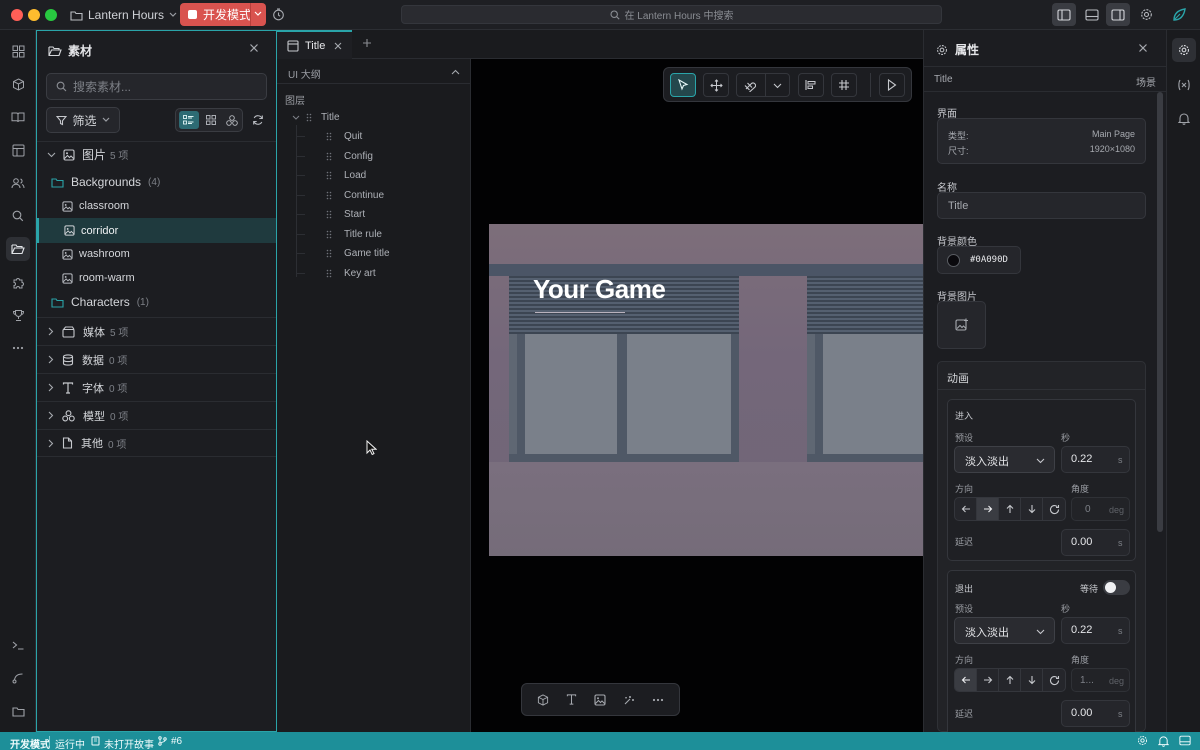  What do you see at coordinates (156, 154) in the screenshot?
I see `category-images: 图片 5 项` at bounding box center [156, 154].